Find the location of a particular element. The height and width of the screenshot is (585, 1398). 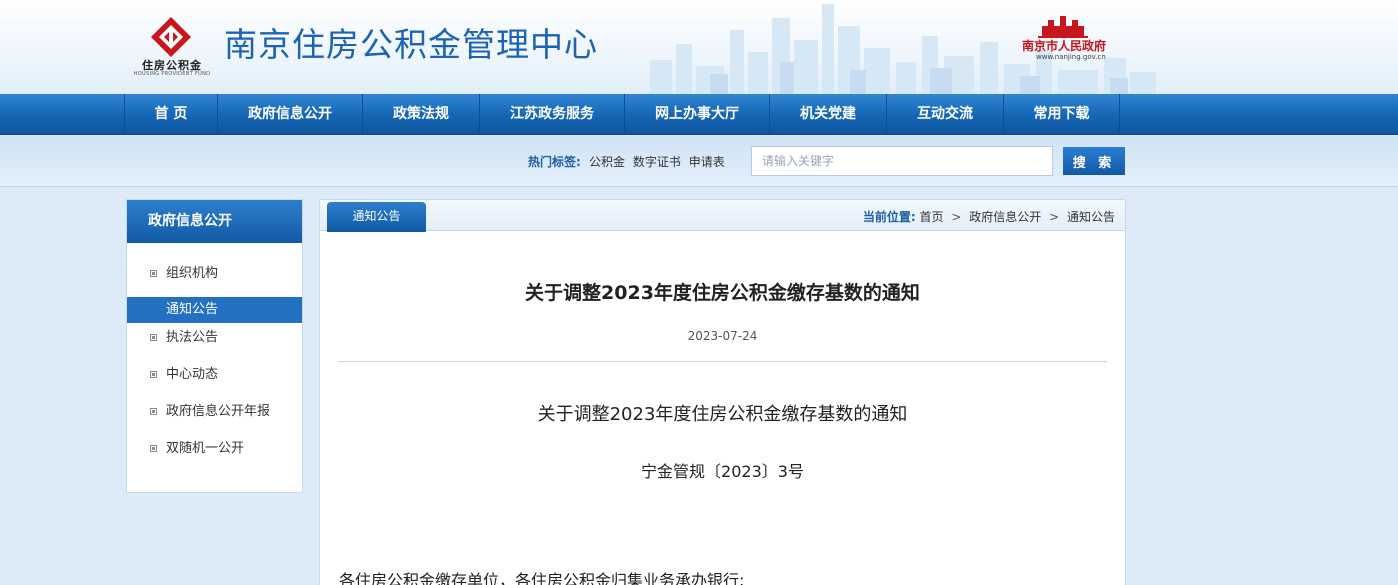

sidebar-list: 组织机构 通知公告 执法公告 中心动态 政府信息公开年报 双随机一公开 is located at coordinates (214, 367).